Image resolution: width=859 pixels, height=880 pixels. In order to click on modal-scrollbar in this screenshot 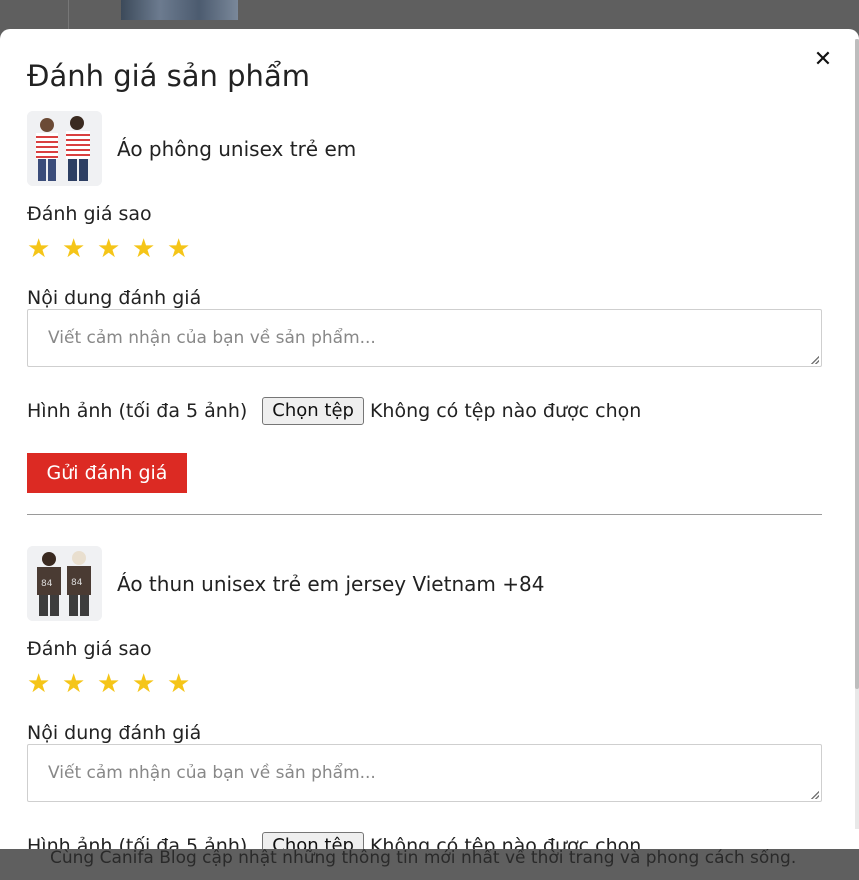, I will do `click(857, 434)`.